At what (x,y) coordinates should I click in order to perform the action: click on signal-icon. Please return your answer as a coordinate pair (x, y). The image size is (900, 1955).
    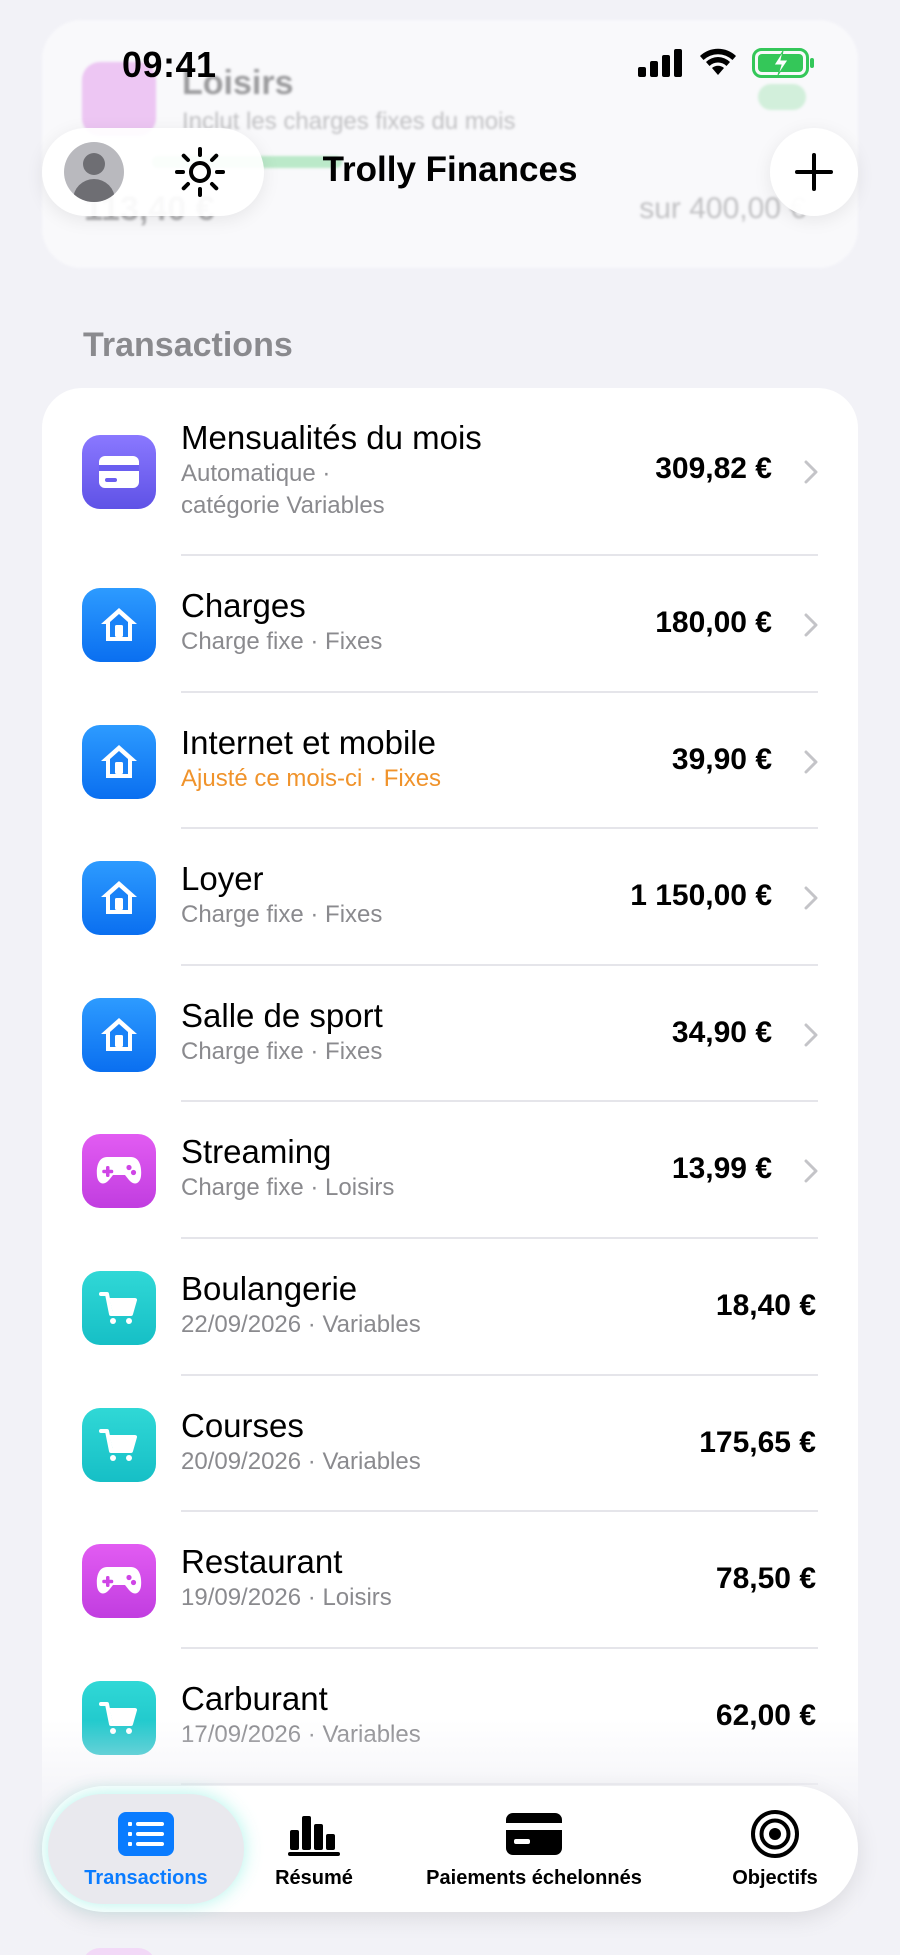
    Looking at the image, I should click on (660, 63).